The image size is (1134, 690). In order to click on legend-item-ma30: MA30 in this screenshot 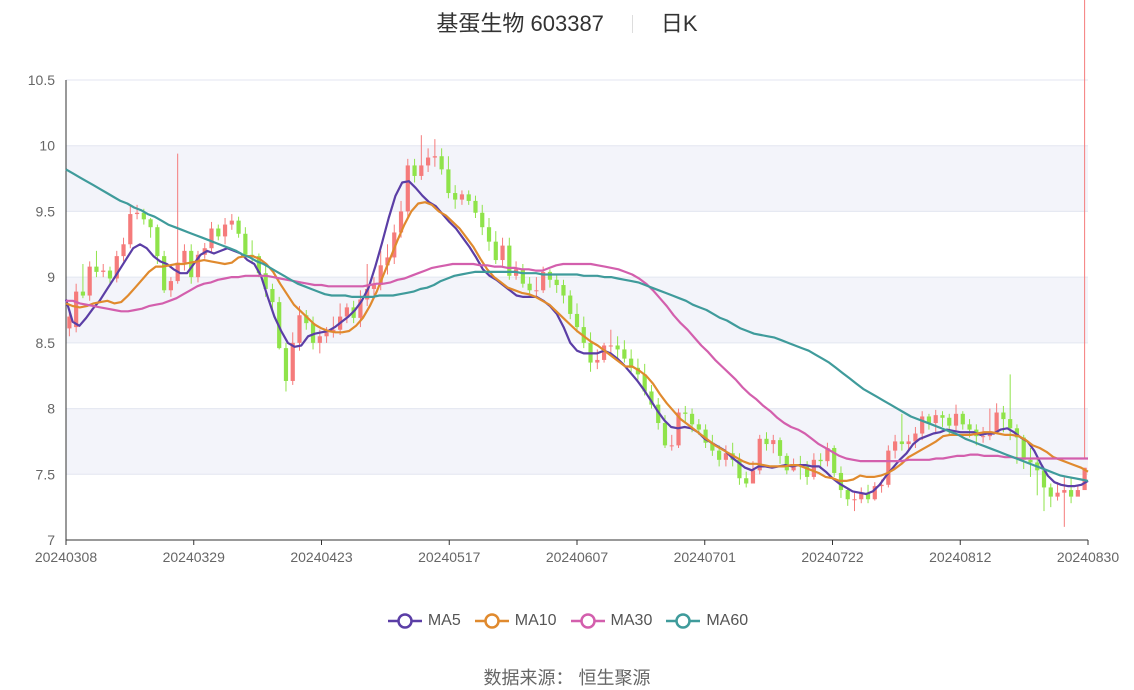, I will do `click(611, 621)`.